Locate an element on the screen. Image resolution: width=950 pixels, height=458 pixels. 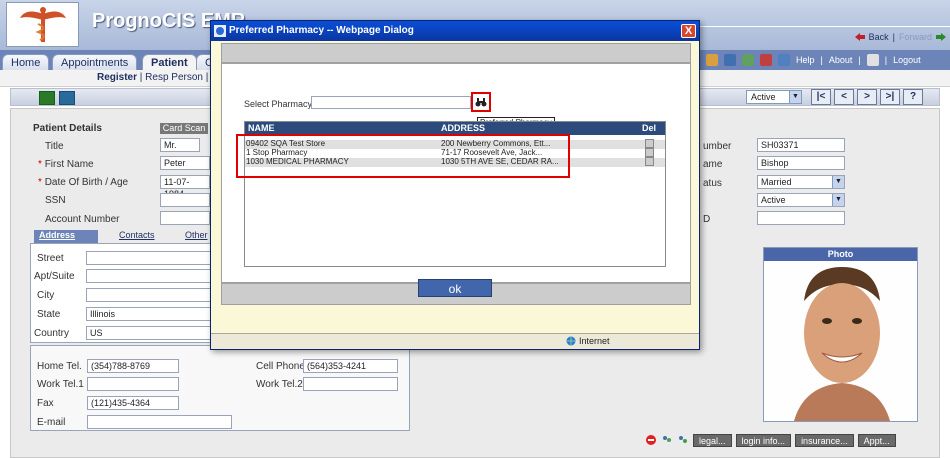
dob-input: 11-07-1984 is located at coordinates (185, 187).